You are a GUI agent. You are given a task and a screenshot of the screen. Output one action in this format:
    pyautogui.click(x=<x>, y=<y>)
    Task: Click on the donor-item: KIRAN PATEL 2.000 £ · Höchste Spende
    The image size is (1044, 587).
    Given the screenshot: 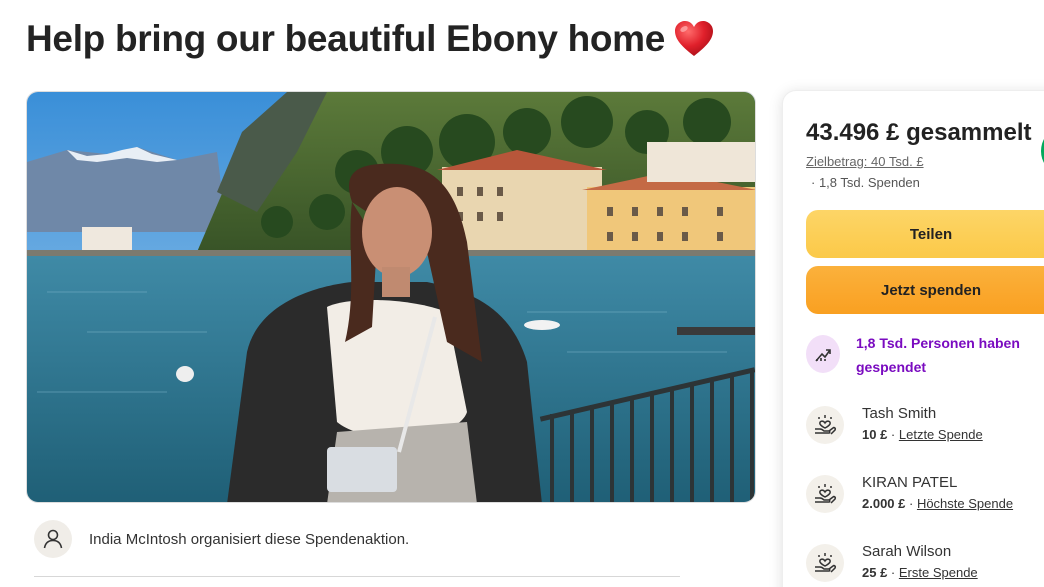 What is the action you would take?
    pyautogui.click(x=909, y=493)
    